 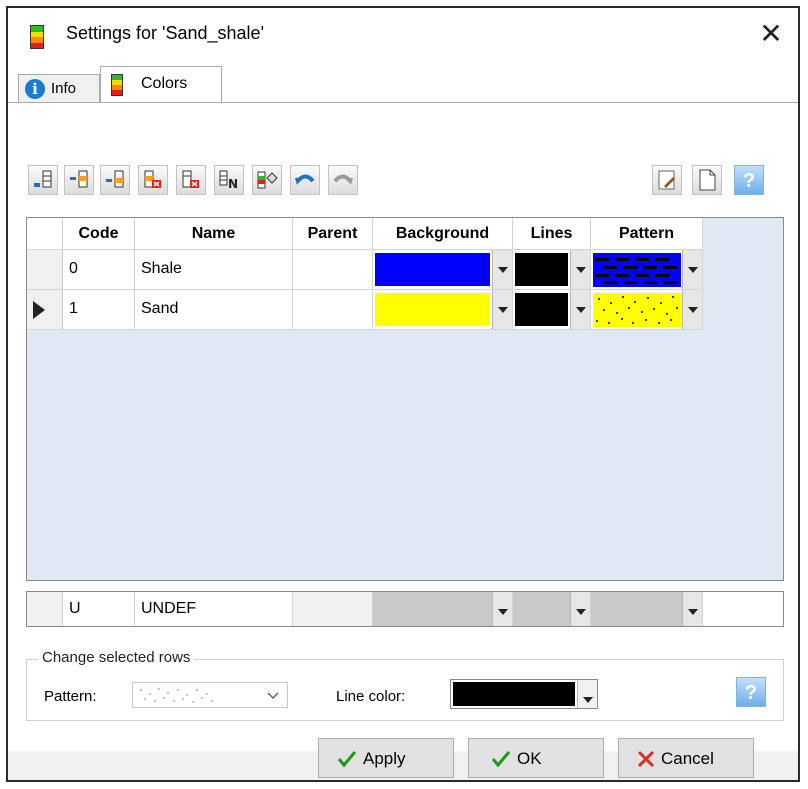 I want to click on code-cell: 1, so click(x=99, y=310).